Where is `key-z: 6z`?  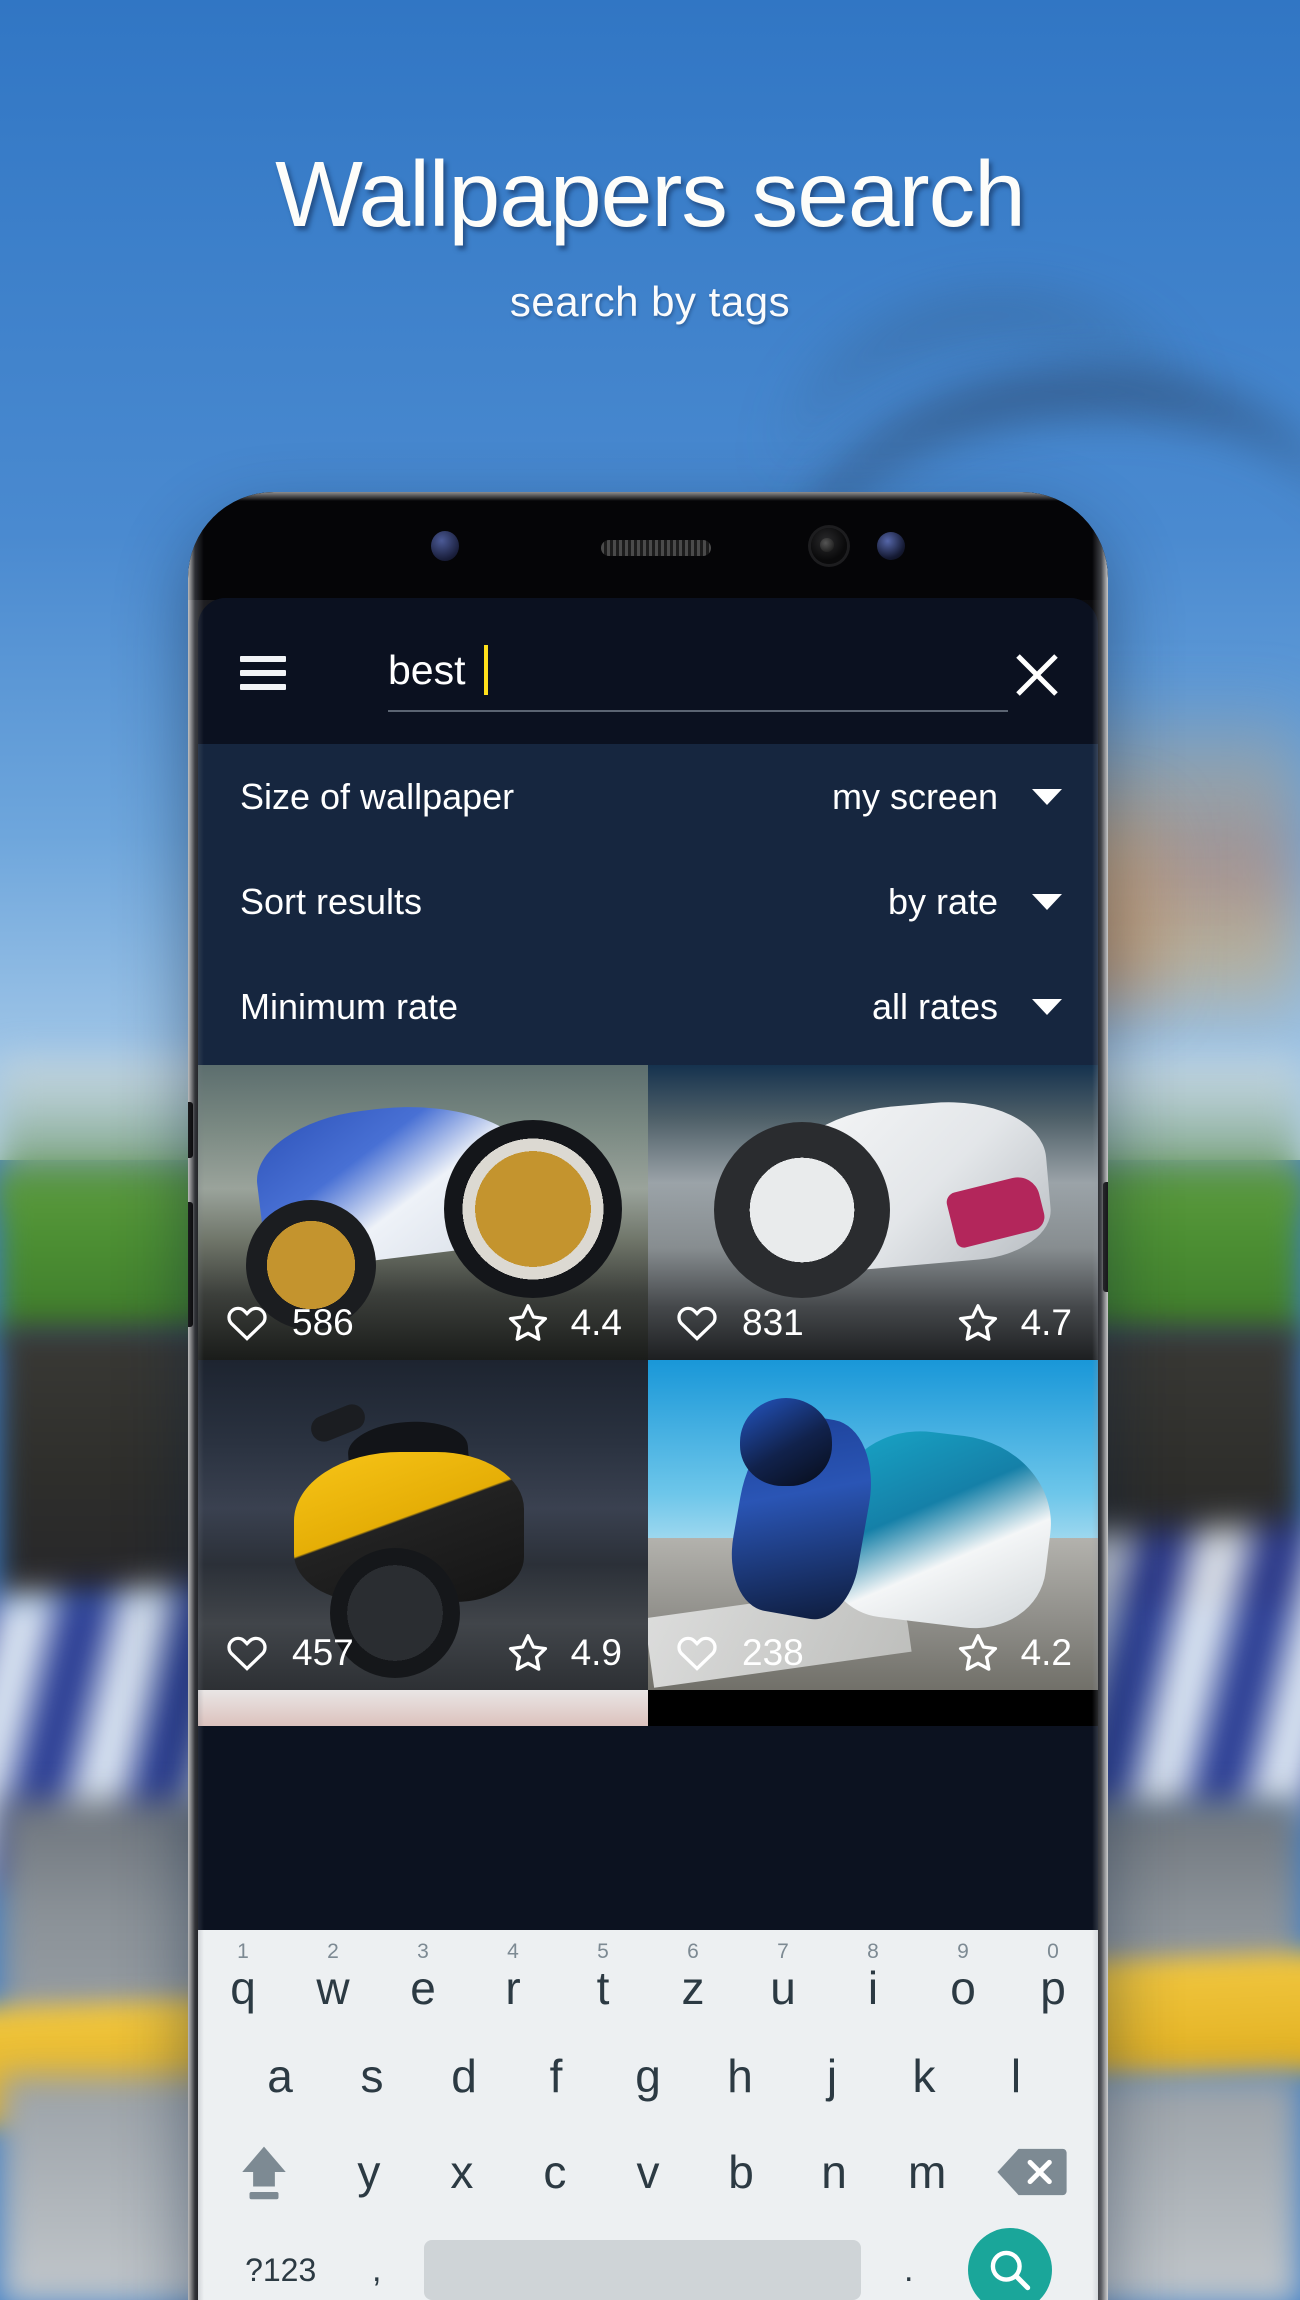 key-z: 6z is located at coordinates (693, 1981).